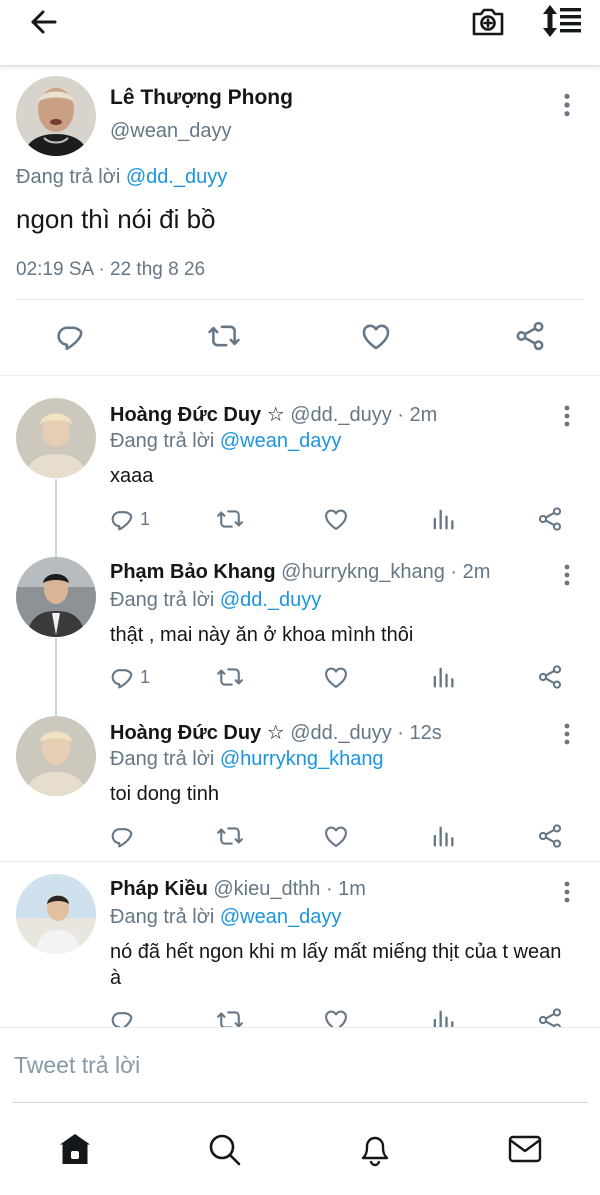 The image size is (600, 1195). I want to click on reply-header: Hoàng Đức Duy ☆ @dd._duyy · 2m, so click(273, 414).